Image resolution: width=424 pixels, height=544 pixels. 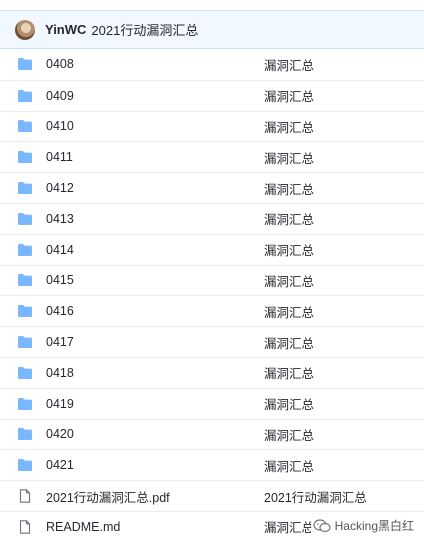 I want to click on file-name-link: 0419, so click(x=155, y=404).